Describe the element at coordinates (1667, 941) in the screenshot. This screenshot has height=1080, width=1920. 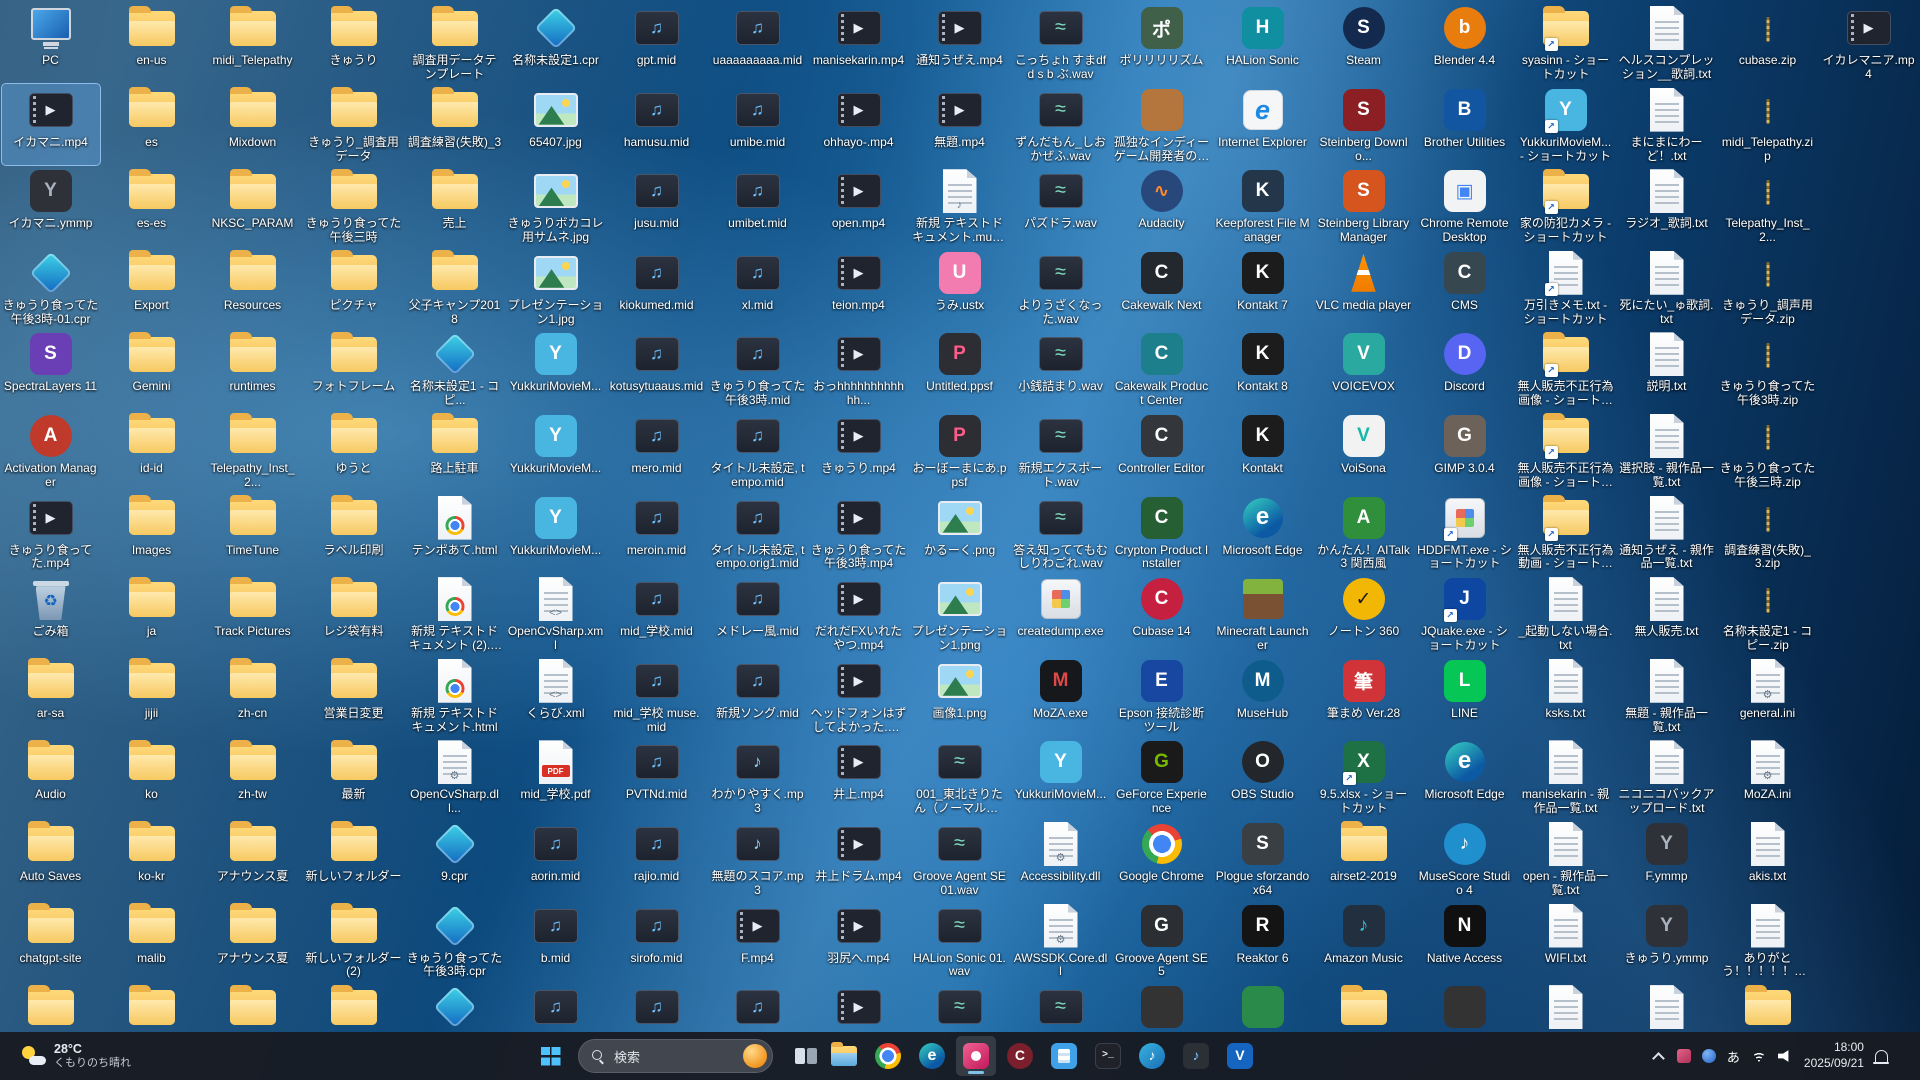
I see `desktop-icon: Y きゅうり.ymmp` at that location.